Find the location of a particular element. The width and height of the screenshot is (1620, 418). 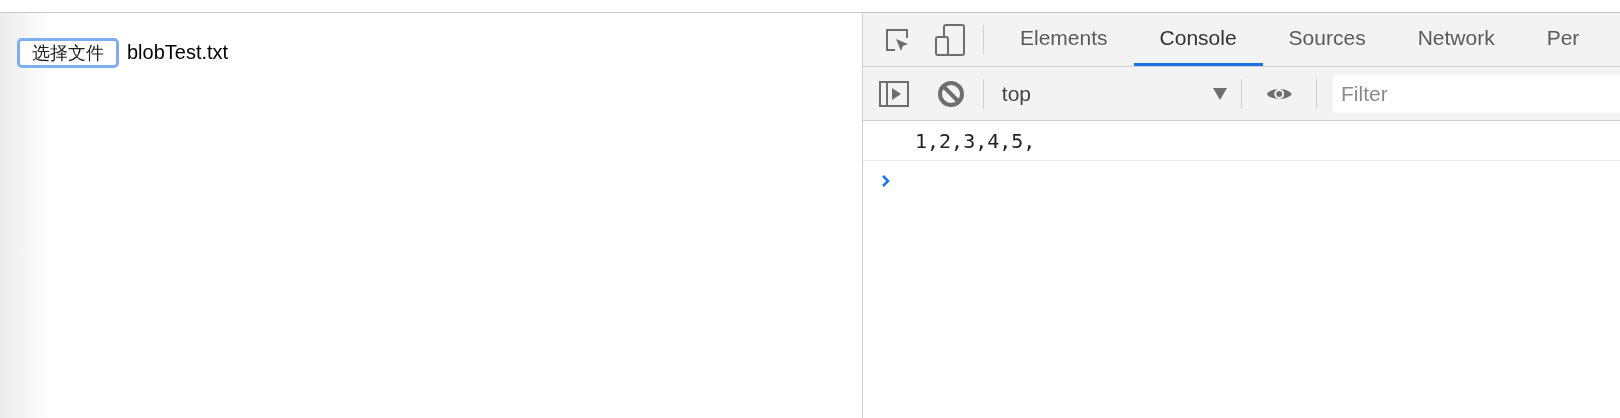

filter-field: Filter is located at coordinates (1476, 93).